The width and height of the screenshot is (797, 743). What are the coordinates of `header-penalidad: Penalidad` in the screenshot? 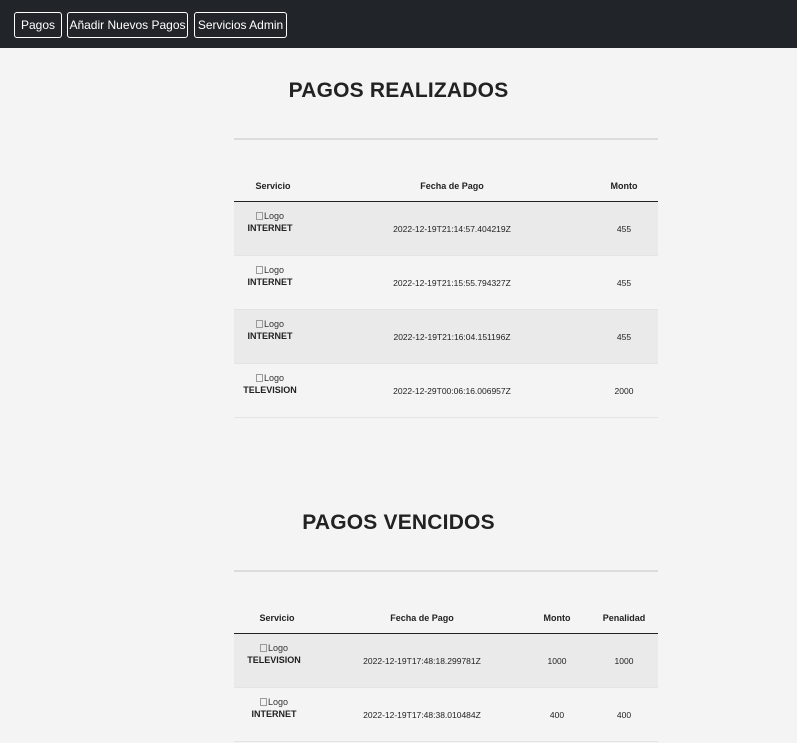 It's located at (624, 618).